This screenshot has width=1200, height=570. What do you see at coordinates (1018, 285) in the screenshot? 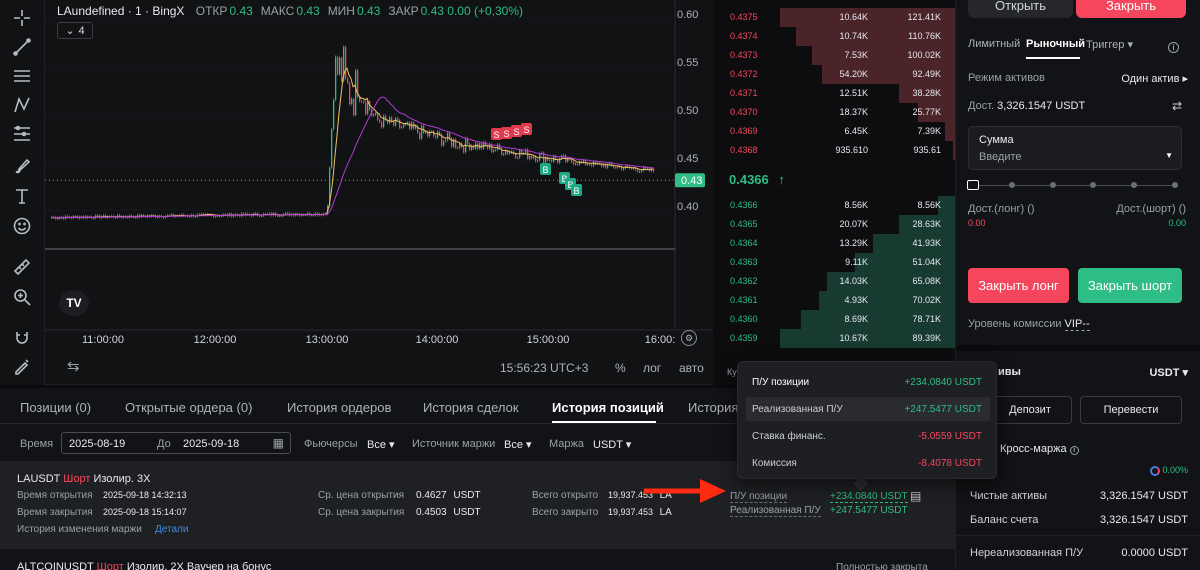
I see `close-long-button: Закрыть лонг` at bounding box center [1018, 285].